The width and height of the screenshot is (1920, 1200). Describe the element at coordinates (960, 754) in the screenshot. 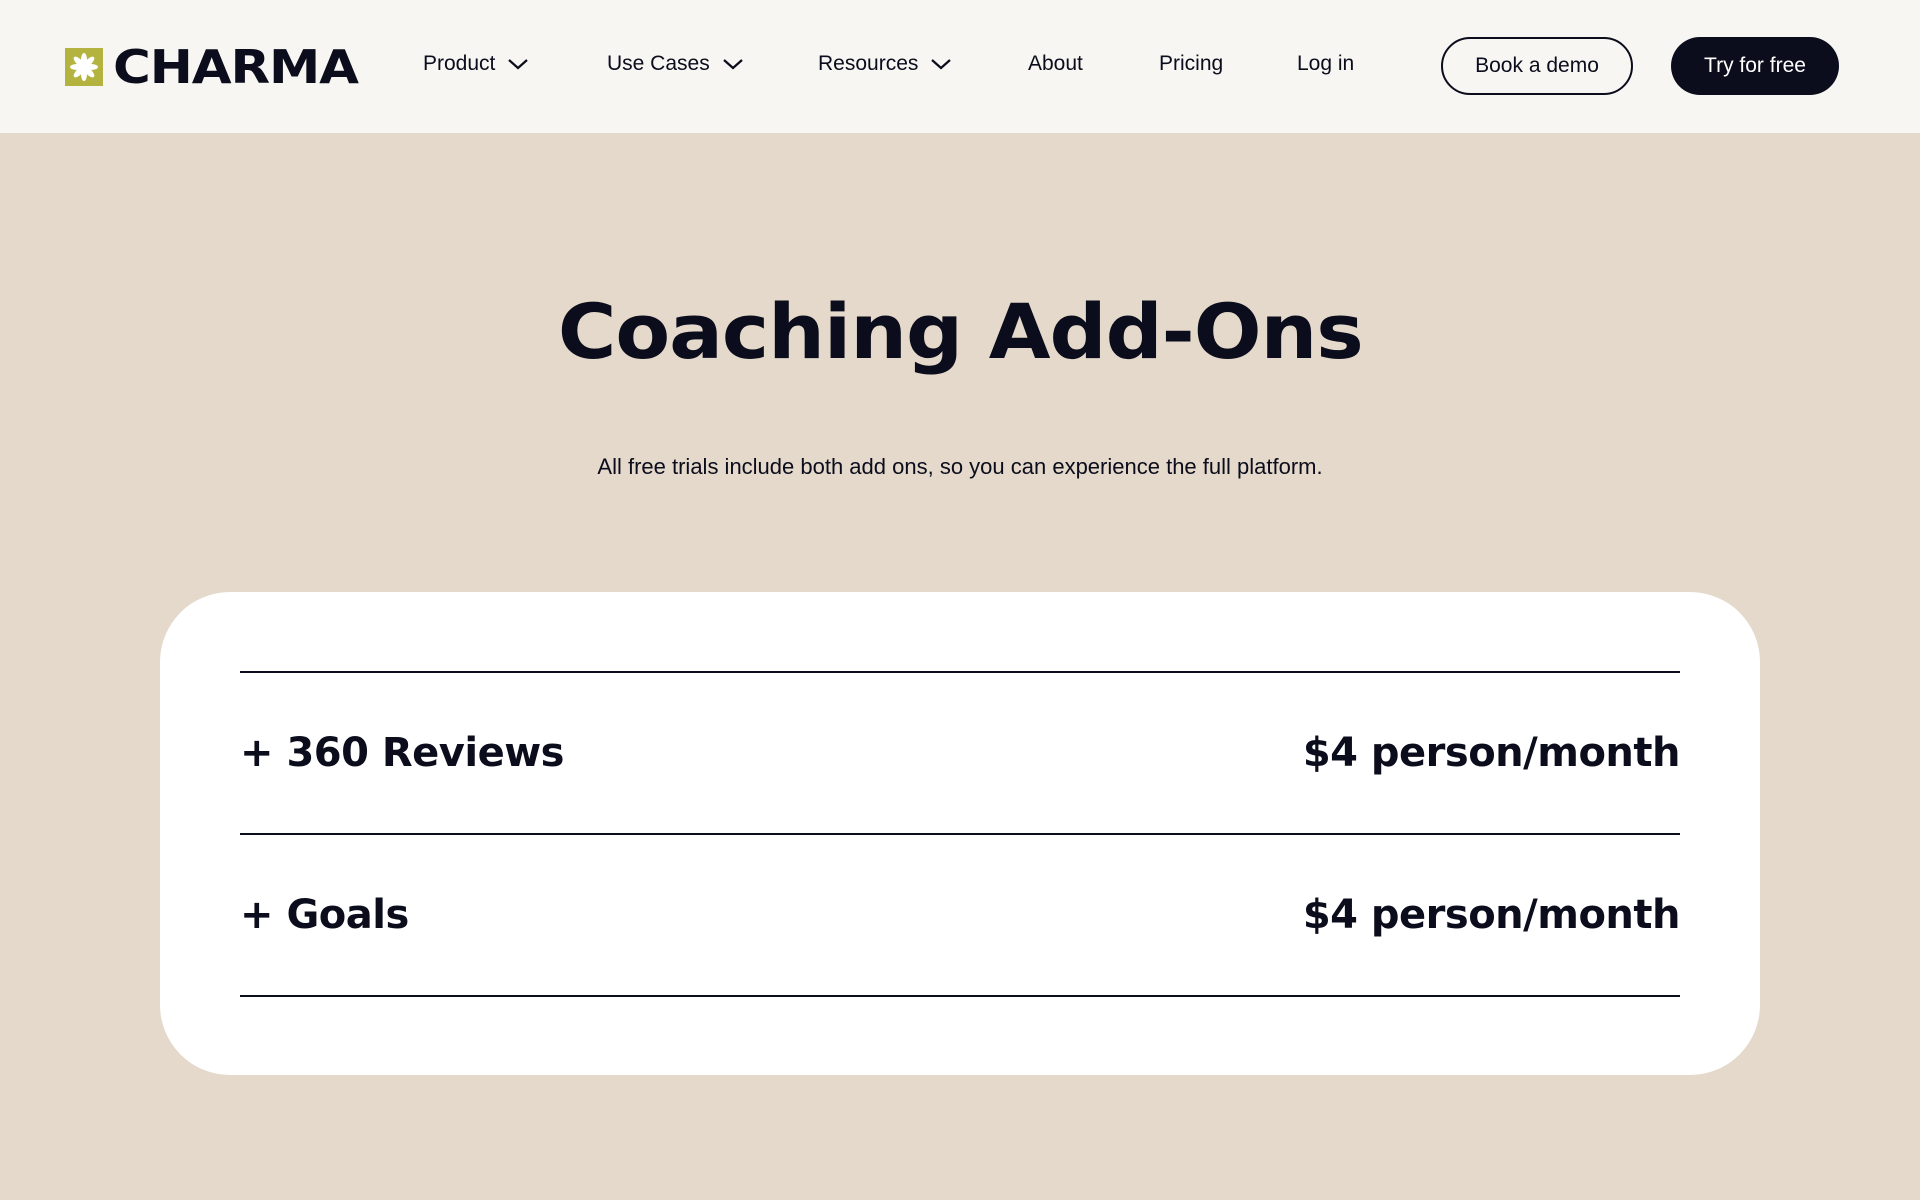

I see `addon-row-360-reviews: + 360 Reviews $4 person/month` at that location.